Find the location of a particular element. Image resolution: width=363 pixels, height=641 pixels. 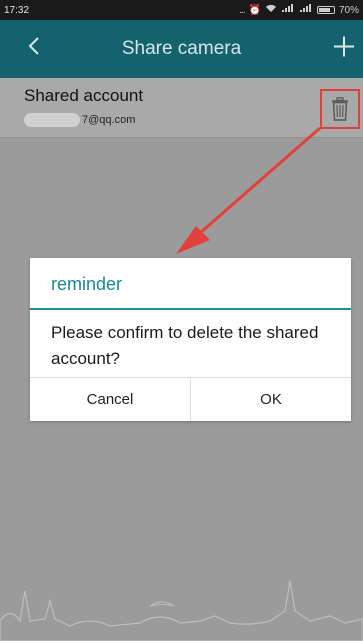

dialog-button-row: Cancel OK is located at coordinates (190, 399).